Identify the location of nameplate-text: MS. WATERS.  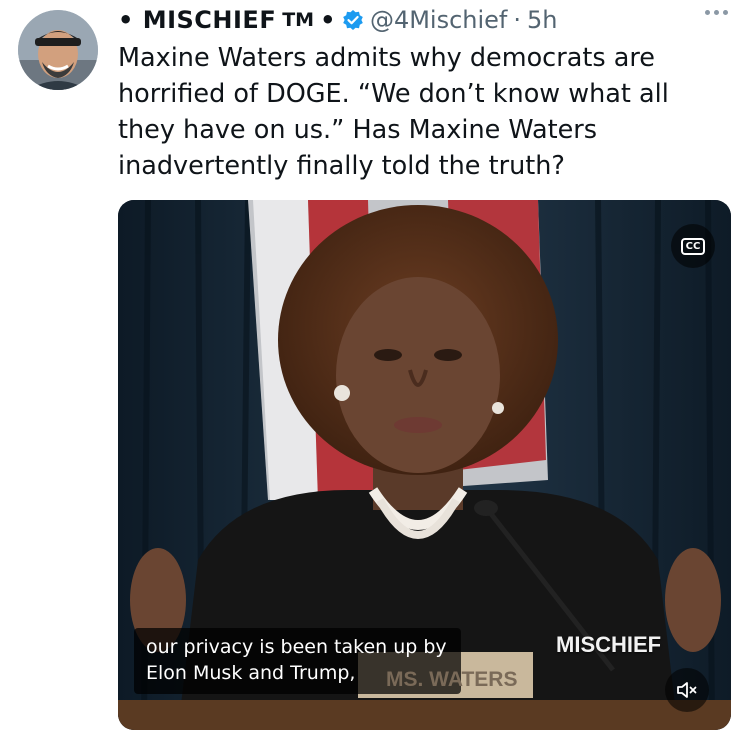
(452, 679).